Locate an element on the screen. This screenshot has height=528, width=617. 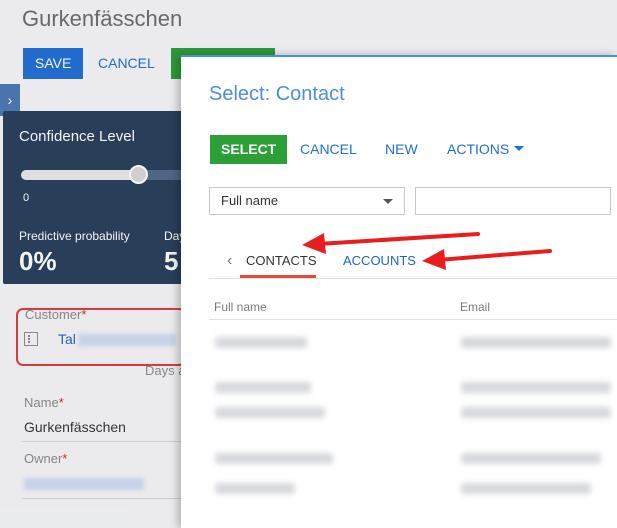
dialog-cancel-button: CANCEL is located at coordinates (328, 149).